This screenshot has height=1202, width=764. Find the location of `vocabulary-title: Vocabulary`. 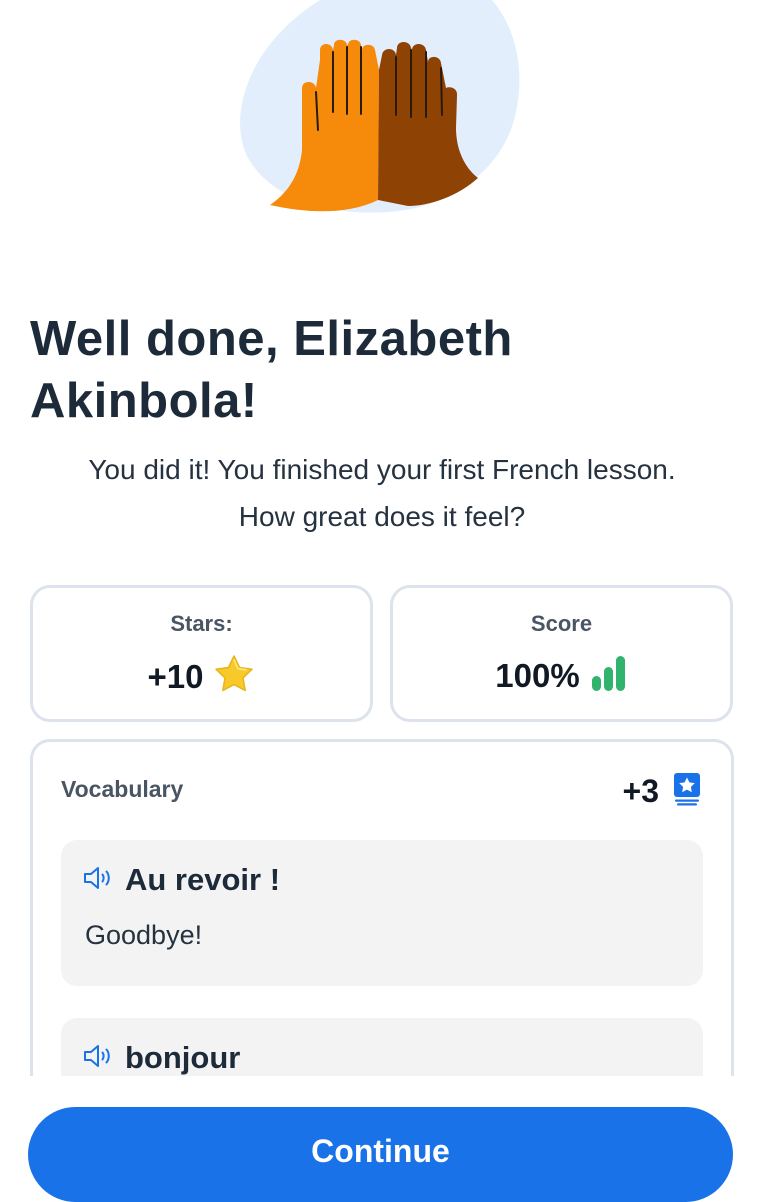

vocabulary-title: Vocabulary is located at coordinates (122, 789).